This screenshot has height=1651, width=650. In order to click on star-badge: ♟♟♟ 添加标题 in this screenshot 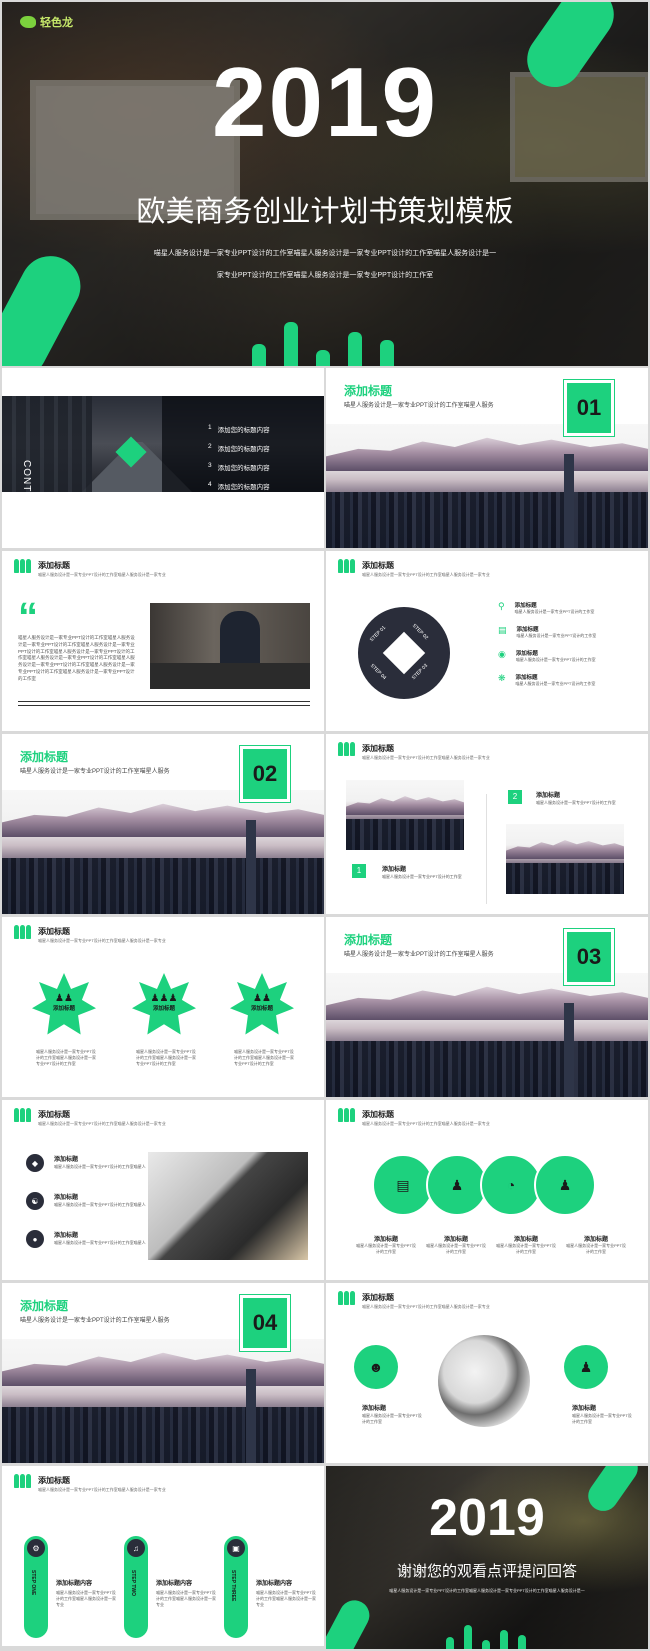, I will do `click(164, 1004)`.